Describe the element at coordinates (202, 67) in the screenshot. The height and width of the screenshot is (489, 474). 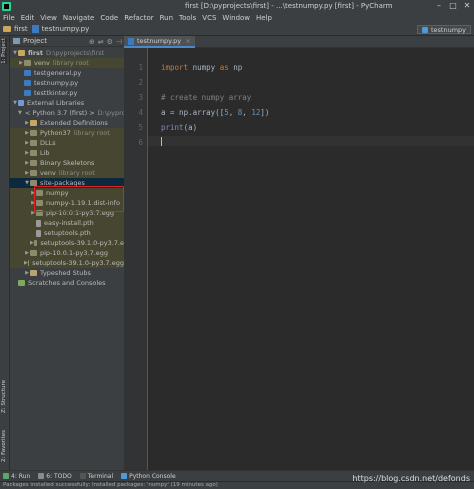
I see `code-line-1: import numpy as np` at that location.